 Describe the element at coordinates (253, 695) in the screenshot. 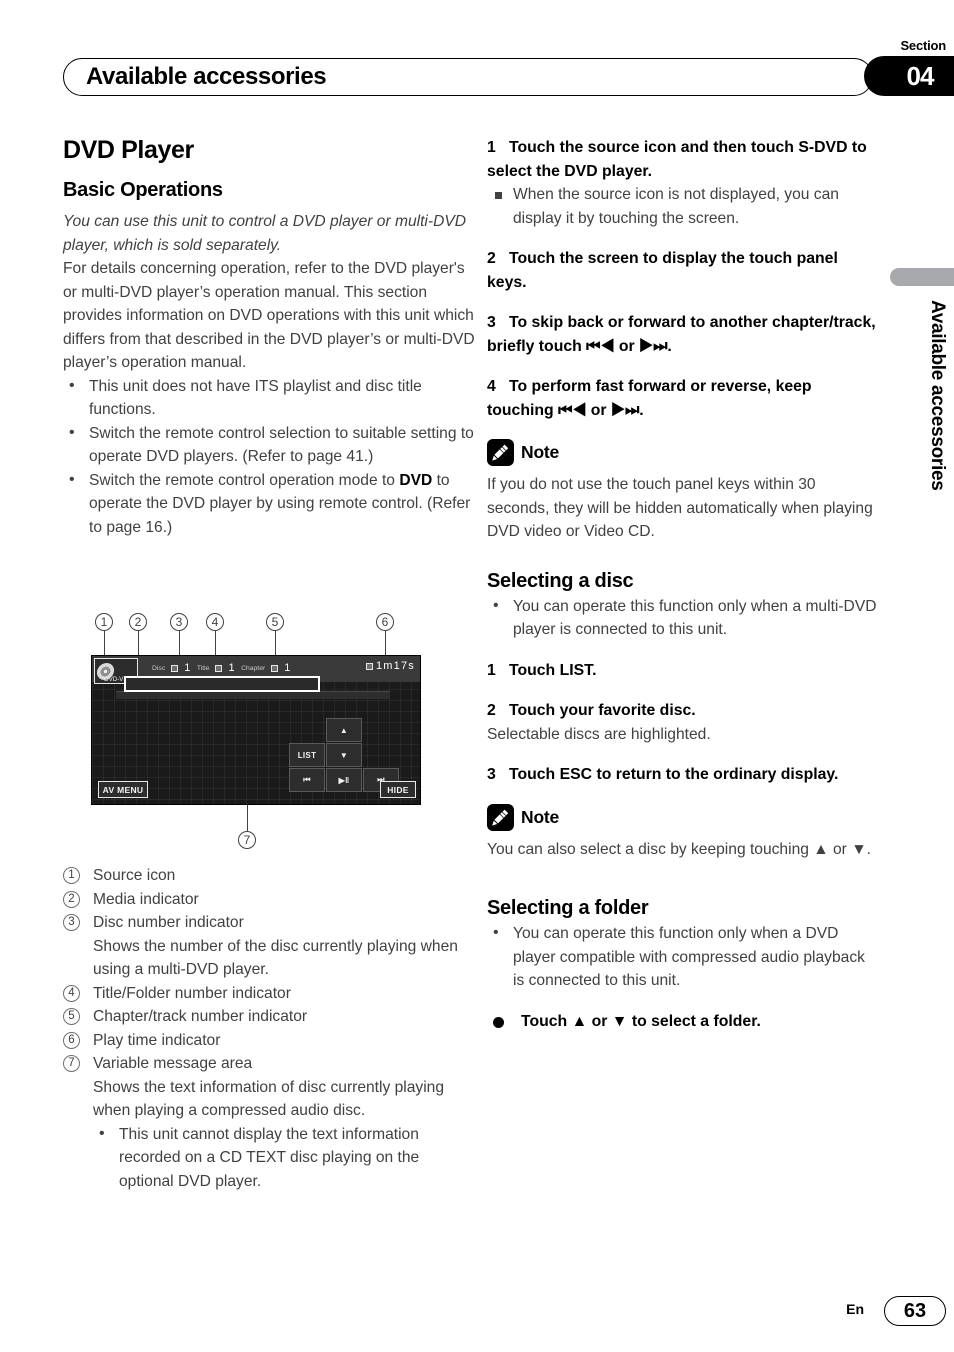

I see `message-area-backdrop` at that location.